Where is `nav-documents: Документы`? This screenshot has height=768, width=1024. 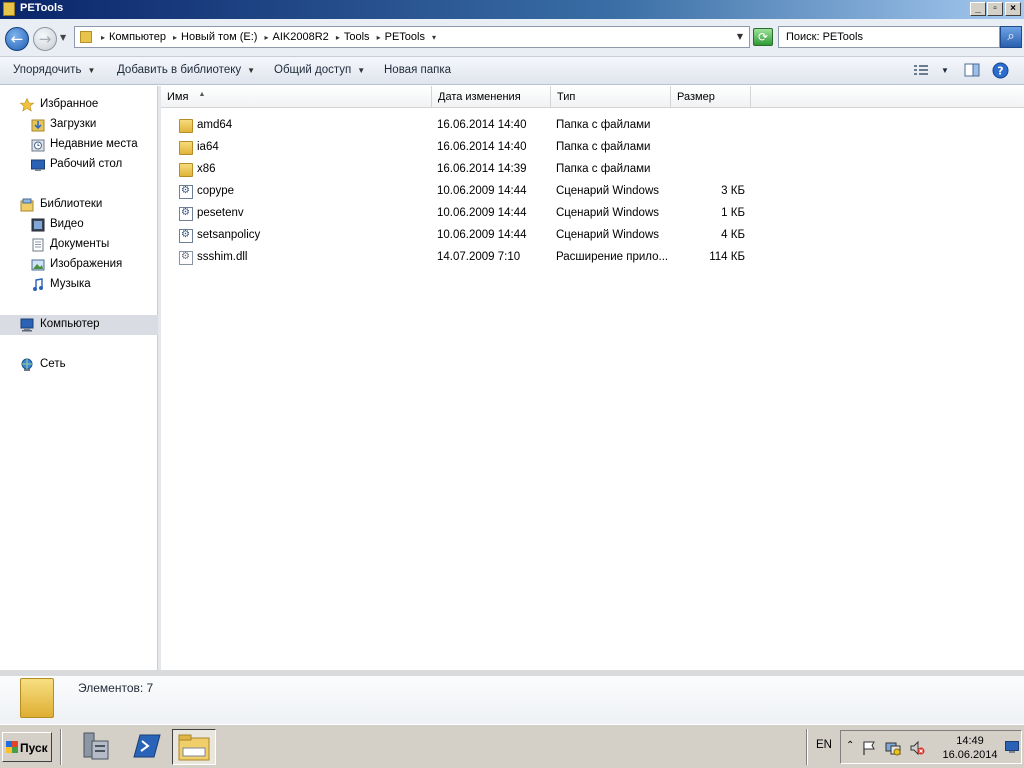 nav-documents: Документы is located at coordinates (79, 245).